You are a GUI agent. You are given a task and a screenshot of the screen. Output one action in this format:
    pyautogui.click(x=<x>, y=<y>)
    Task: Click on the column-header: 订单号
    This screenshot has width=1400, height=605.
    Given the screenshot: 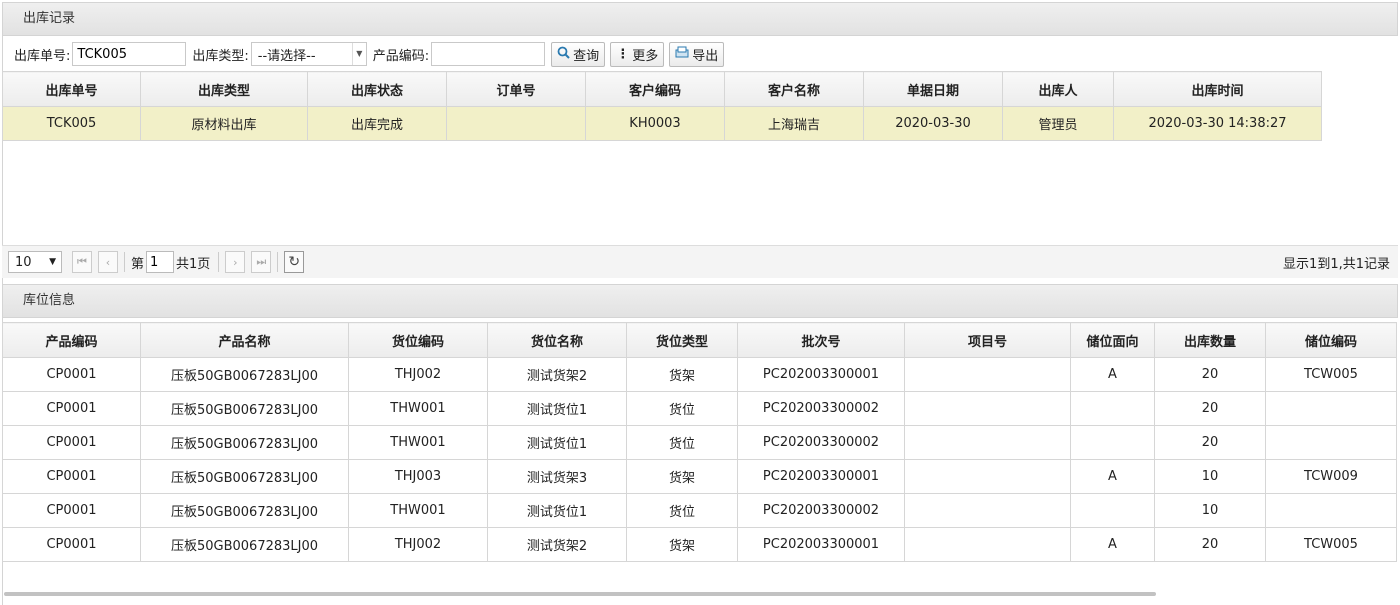 What is the action you would take?
    pyautogui.click(x=516, y=89)
    